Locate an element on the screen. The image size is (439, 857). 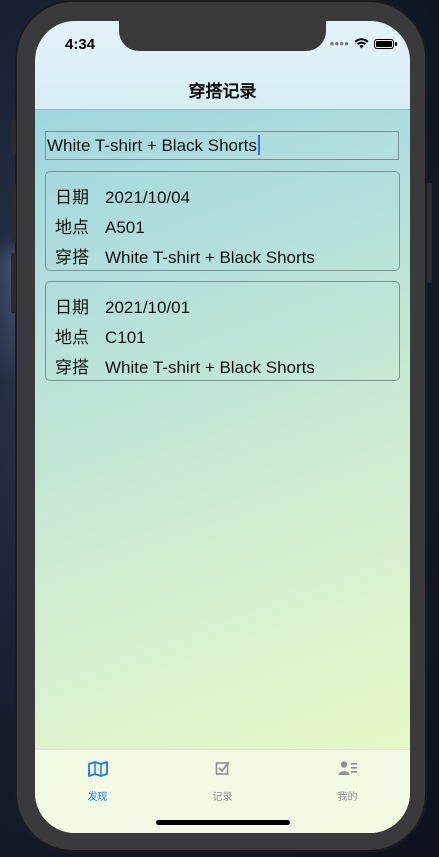
record-place-row: 地点 A501 is located at coordinates (100, 225).